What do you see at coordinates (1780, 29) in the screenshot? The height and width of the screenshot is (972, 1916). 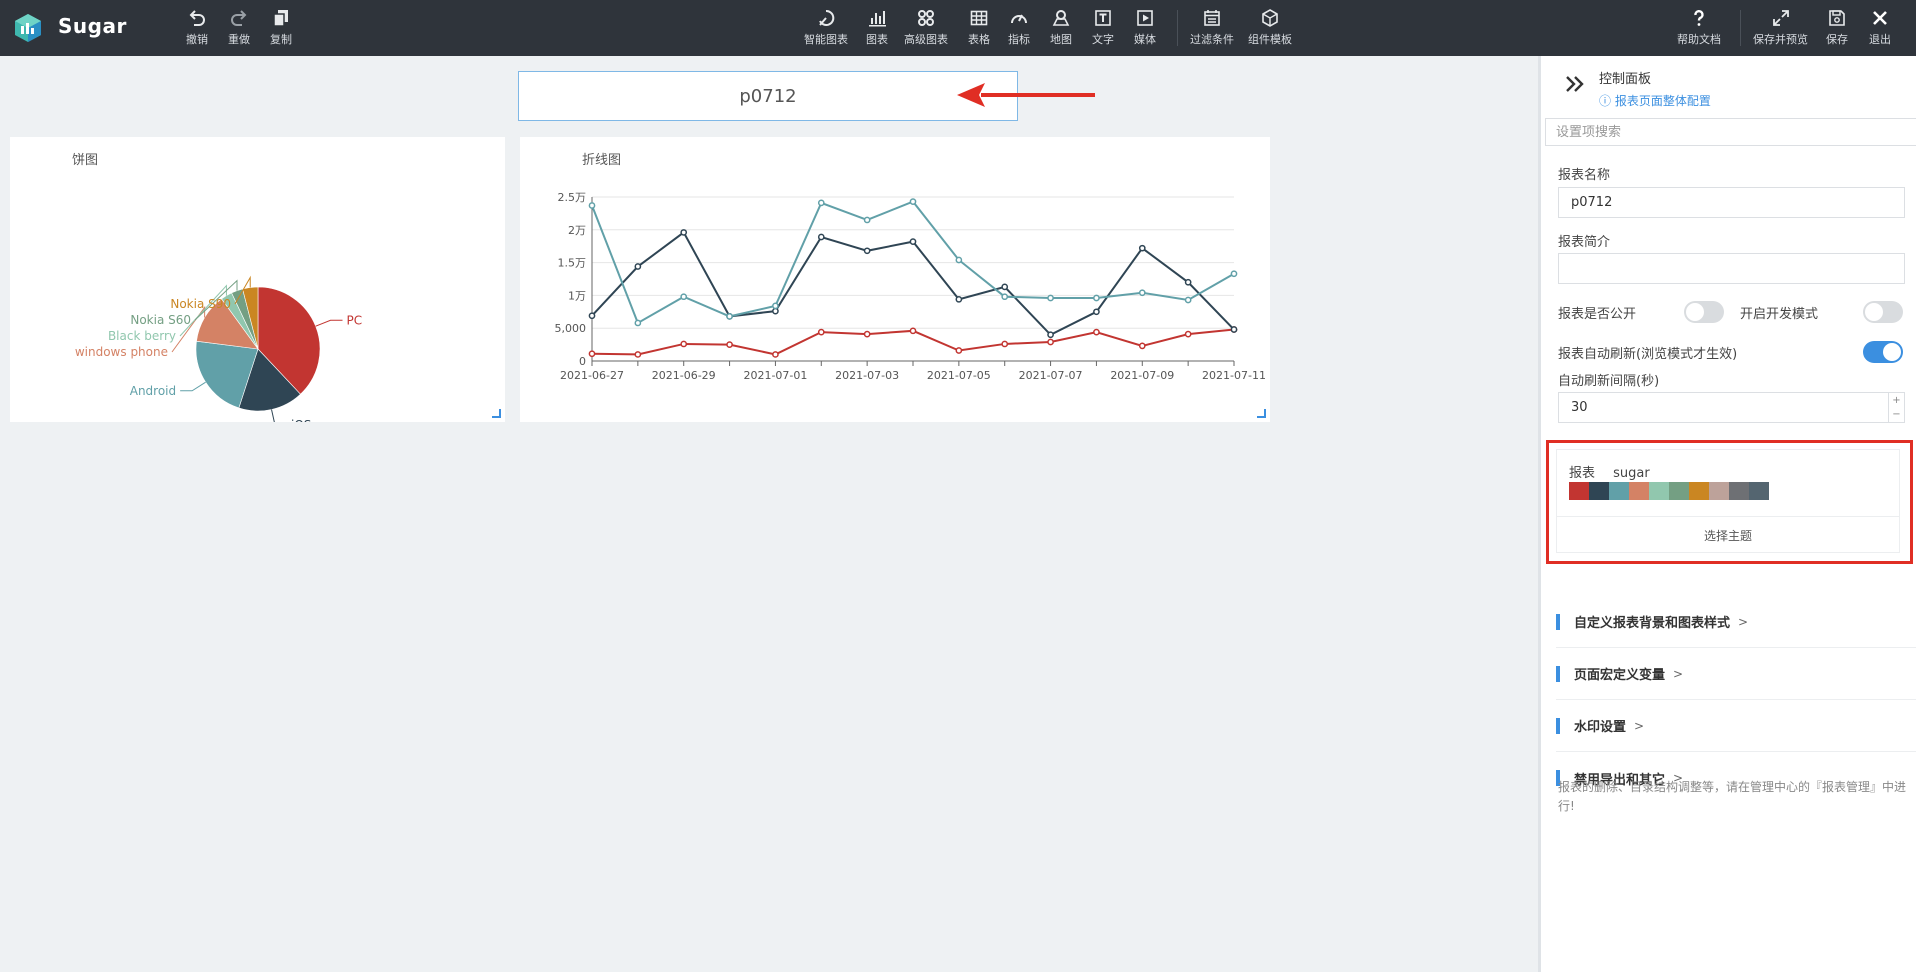 I see `save-preview-button: 保存并预览` at bounding box center [1780, 29].